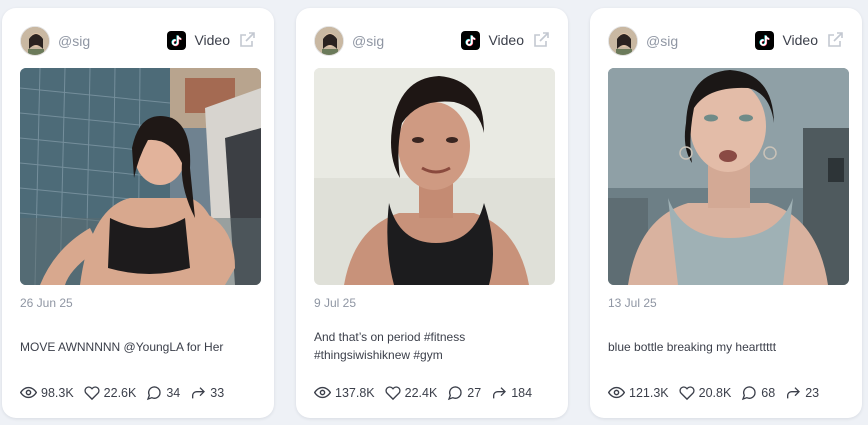 This screenshot has width=868, height=425. I want to click on shares-stat: 184, so click(511, 393).